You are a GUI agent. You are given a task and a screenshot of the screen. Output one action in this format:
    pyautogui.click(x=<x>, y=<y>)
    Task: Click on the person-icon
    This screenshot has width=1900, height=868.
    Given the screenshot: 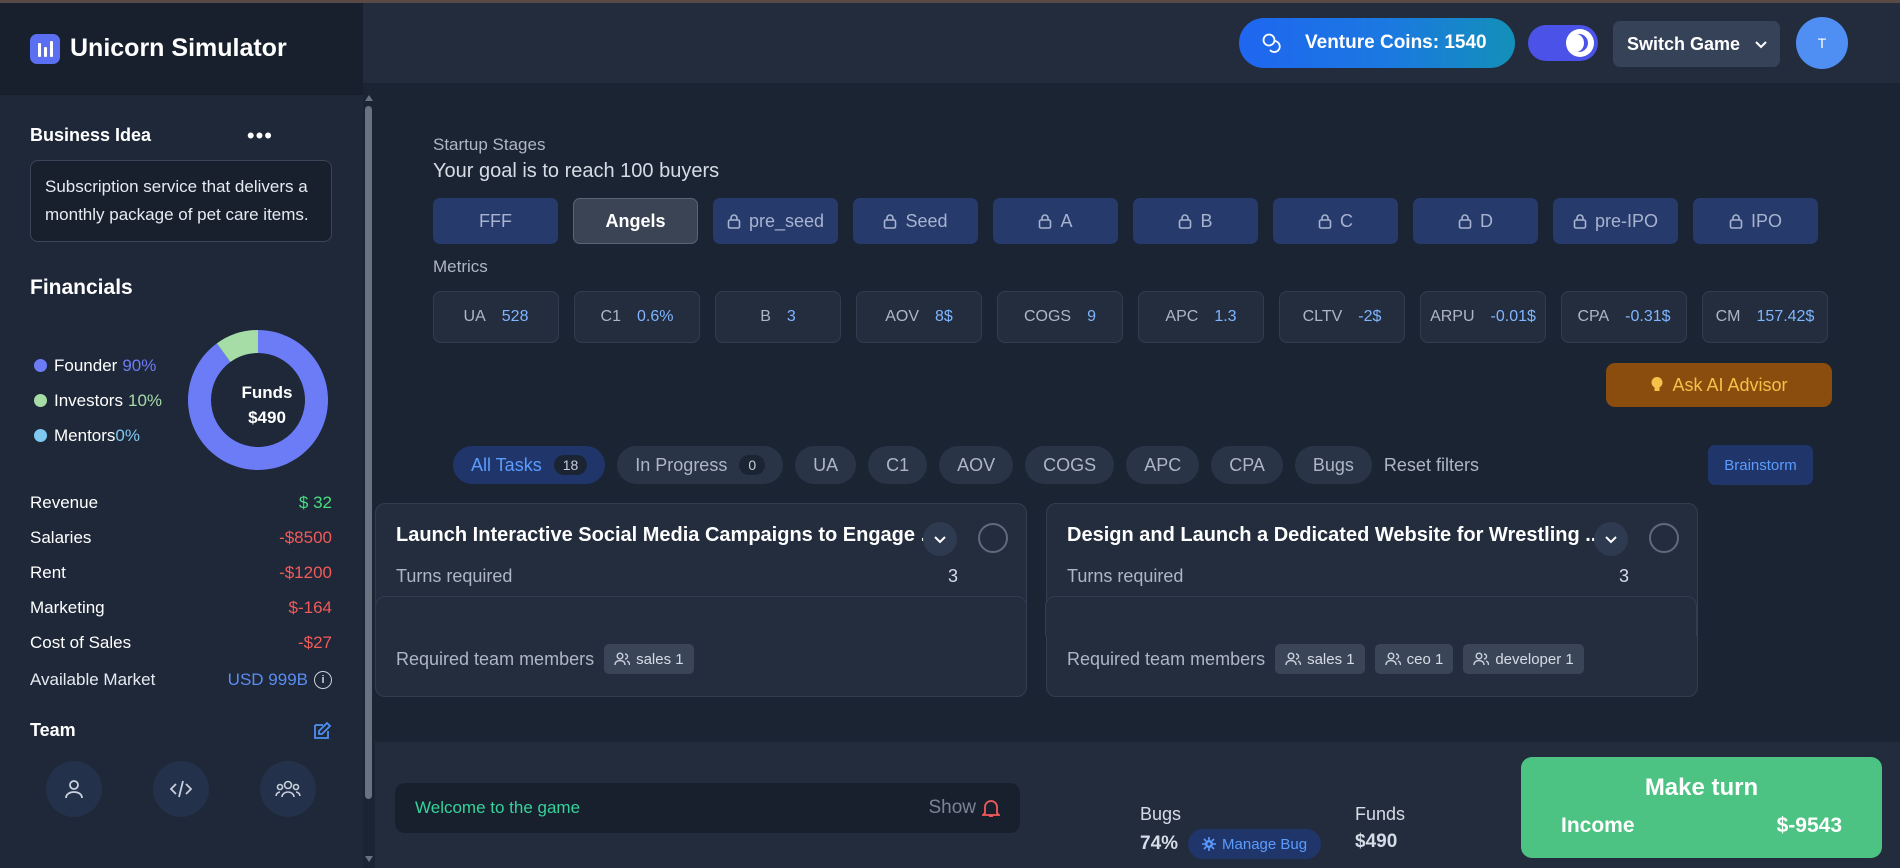 What is the action you would take?
    pyautogui.click(x=74, y=789)
    